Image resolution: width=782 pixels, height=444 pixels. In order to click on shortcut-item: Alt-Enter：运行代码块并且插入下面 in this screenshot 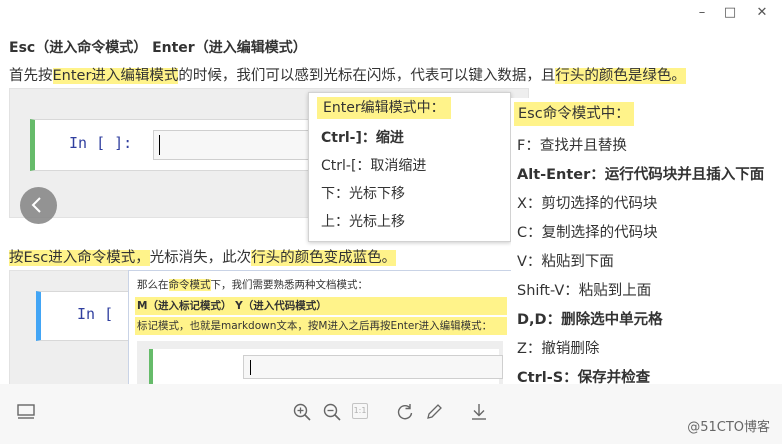, I will do `click(641, 175)`.